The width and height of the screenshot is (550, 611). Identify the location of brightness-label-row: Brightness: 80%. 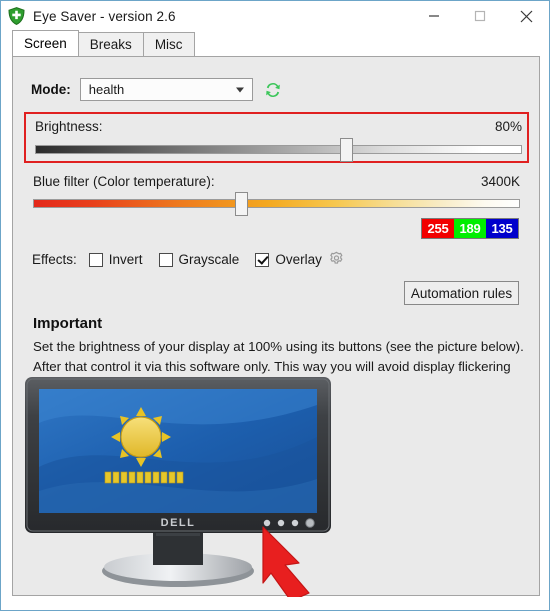
(278, 126).